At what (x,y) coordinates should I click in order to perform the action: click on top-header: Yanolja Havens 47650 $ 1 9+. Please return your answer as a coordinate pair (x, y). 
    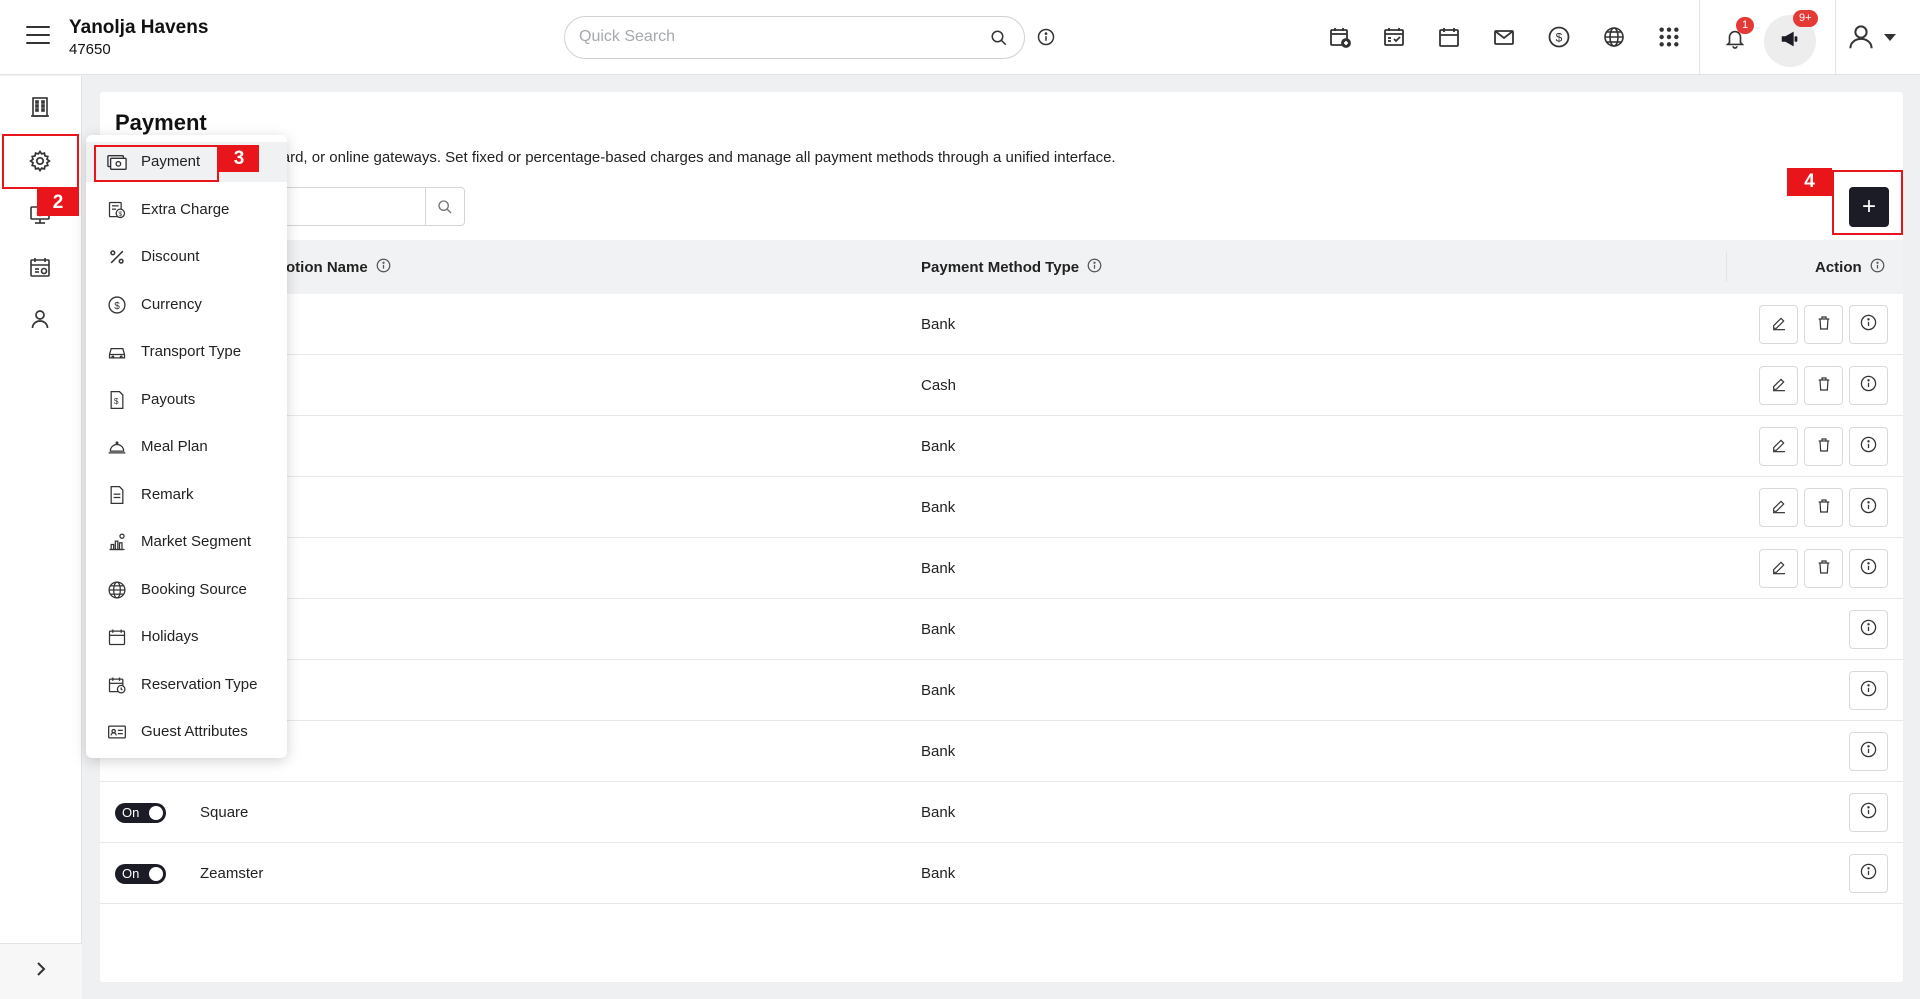
    Looking at the image, I should click on (960, 37).